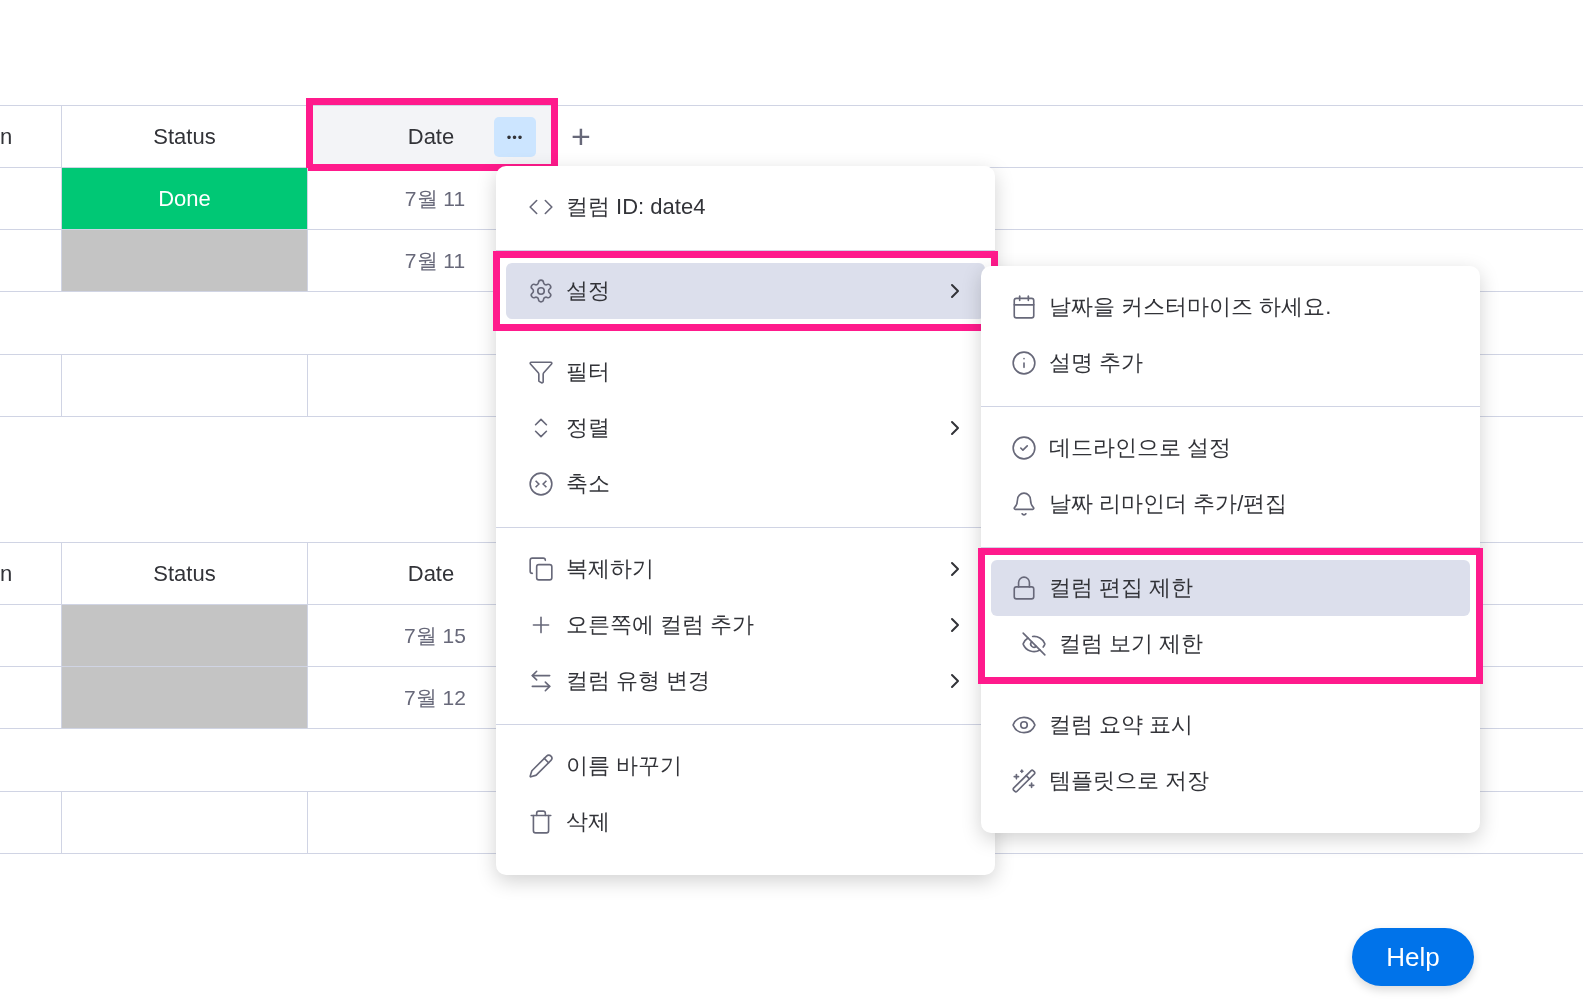 This screenshot has width=1583, height=1005. Describe the element at coordinates (435, 697) in the screenshot. I see `date-cell-text: 7월 12` at that location.